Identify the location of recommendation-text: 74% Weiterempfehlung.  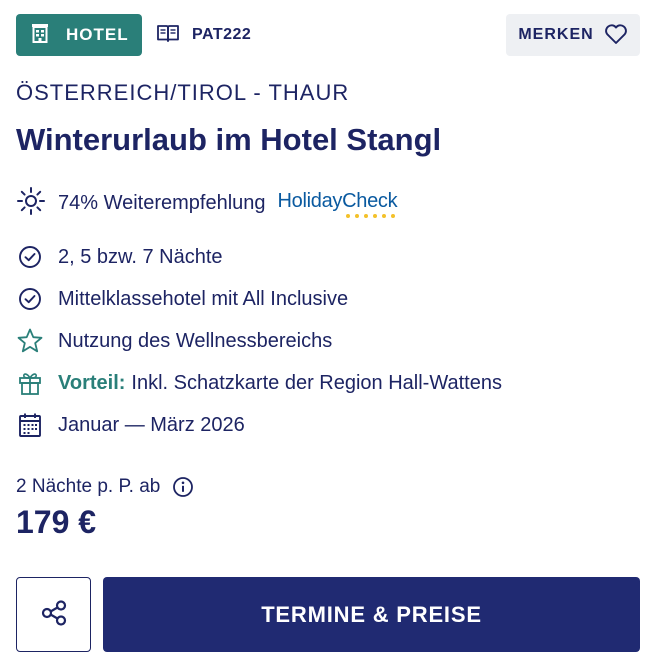
(162, 202).